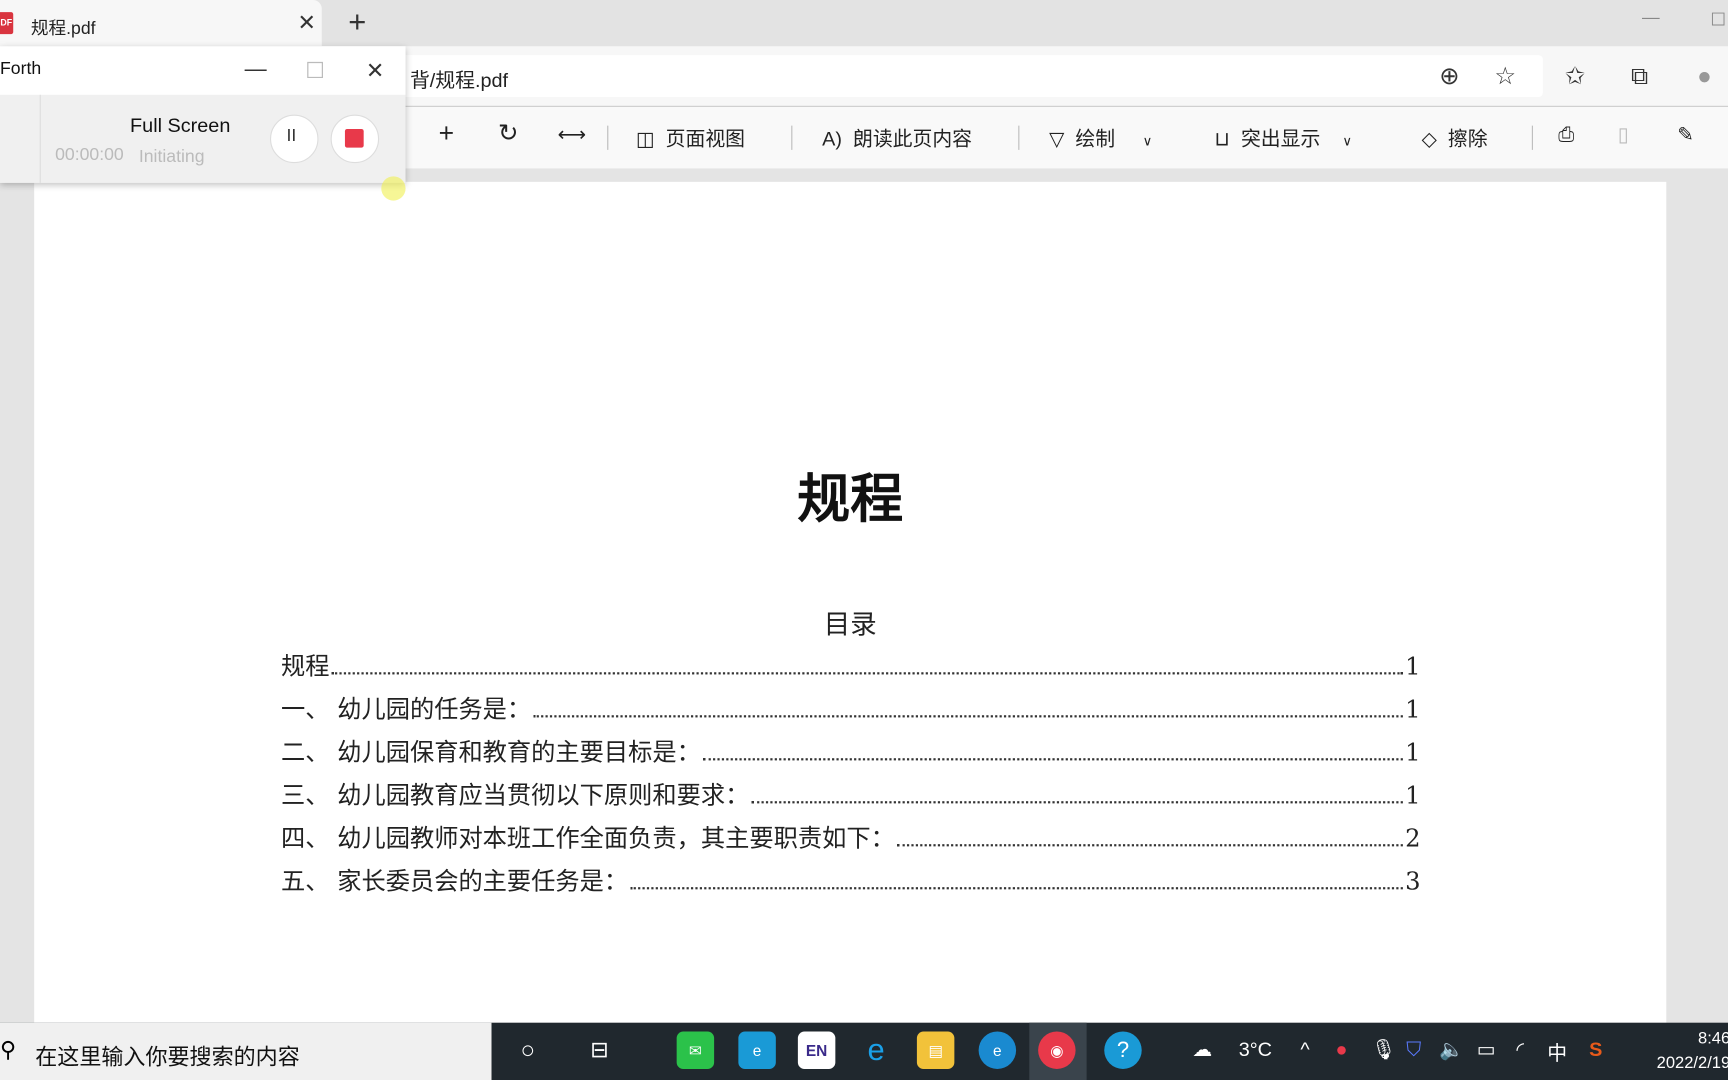  I want to click on recorder-app-icon: ◉, so click(1057, 1050).